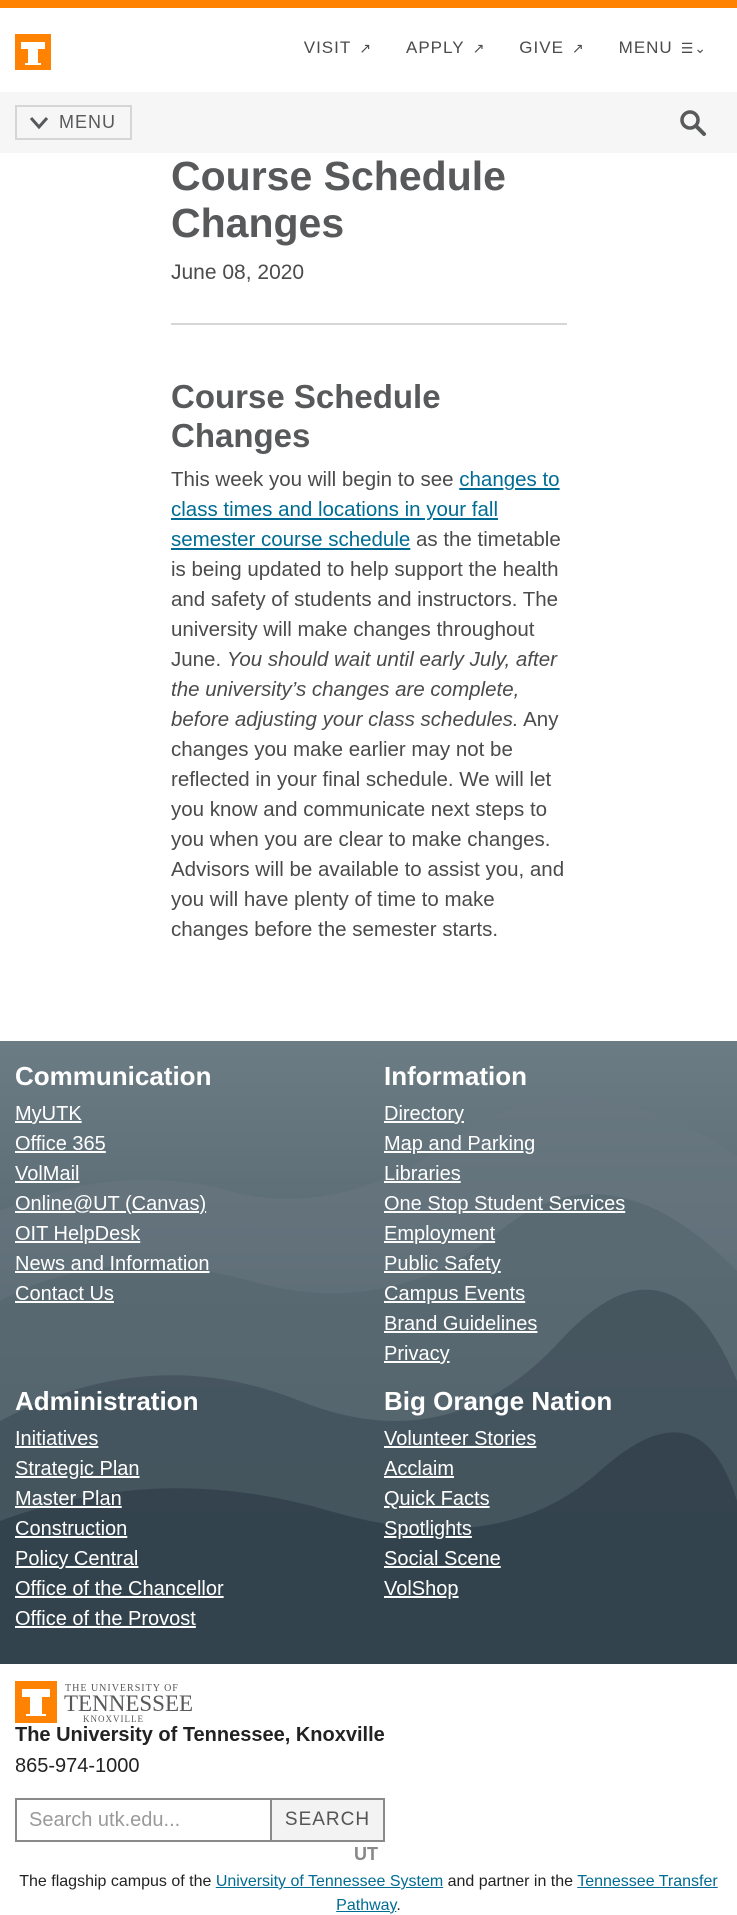 The width and height of the screenshot is (737, 1915). I want to click on footer-heading-communication: Communication, so click(113, 1076).